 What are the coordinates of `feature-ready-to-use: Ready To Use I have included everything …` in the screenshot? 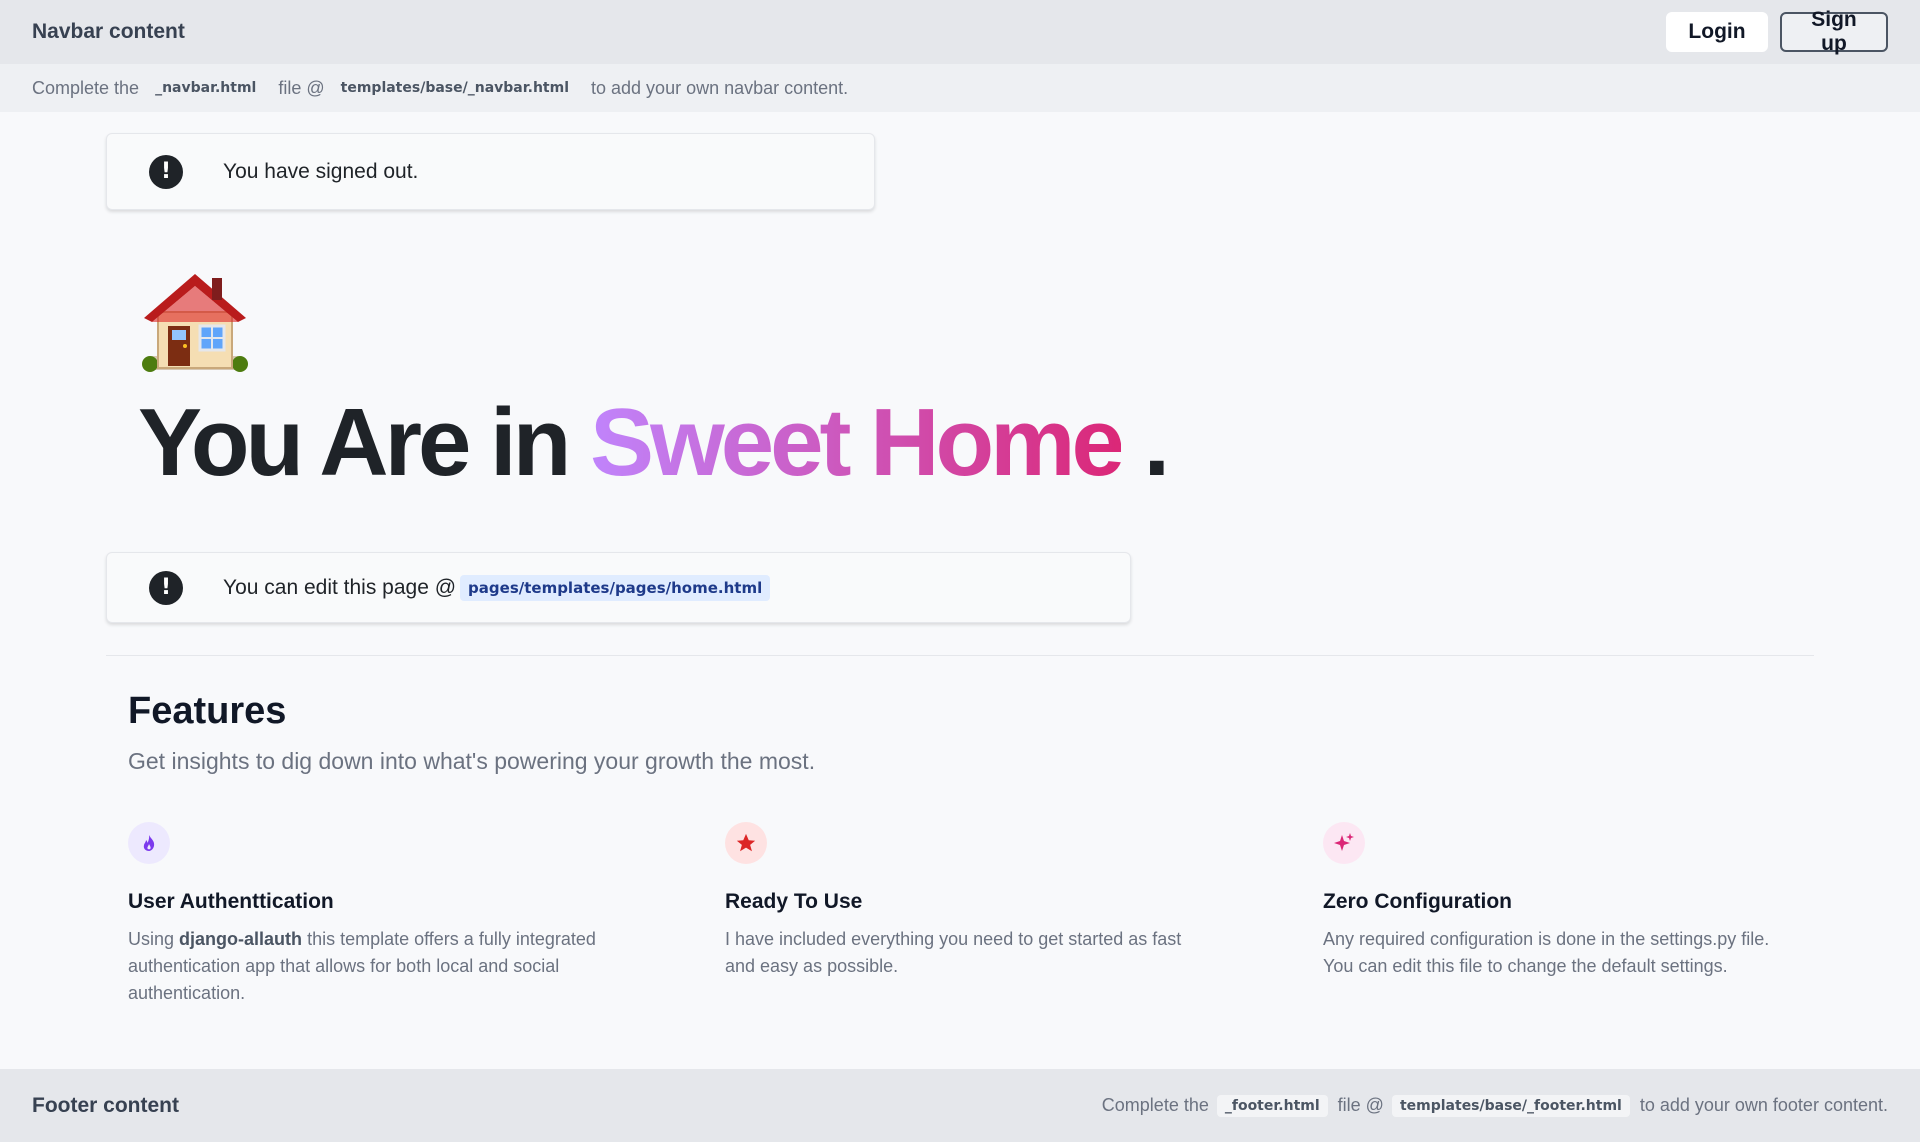 It's located at (965, 901).